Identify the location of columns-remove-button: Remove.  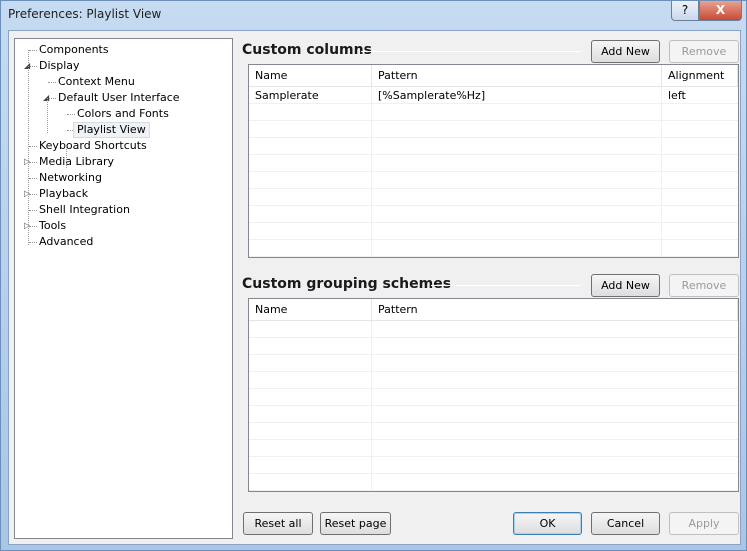
(704, 51).